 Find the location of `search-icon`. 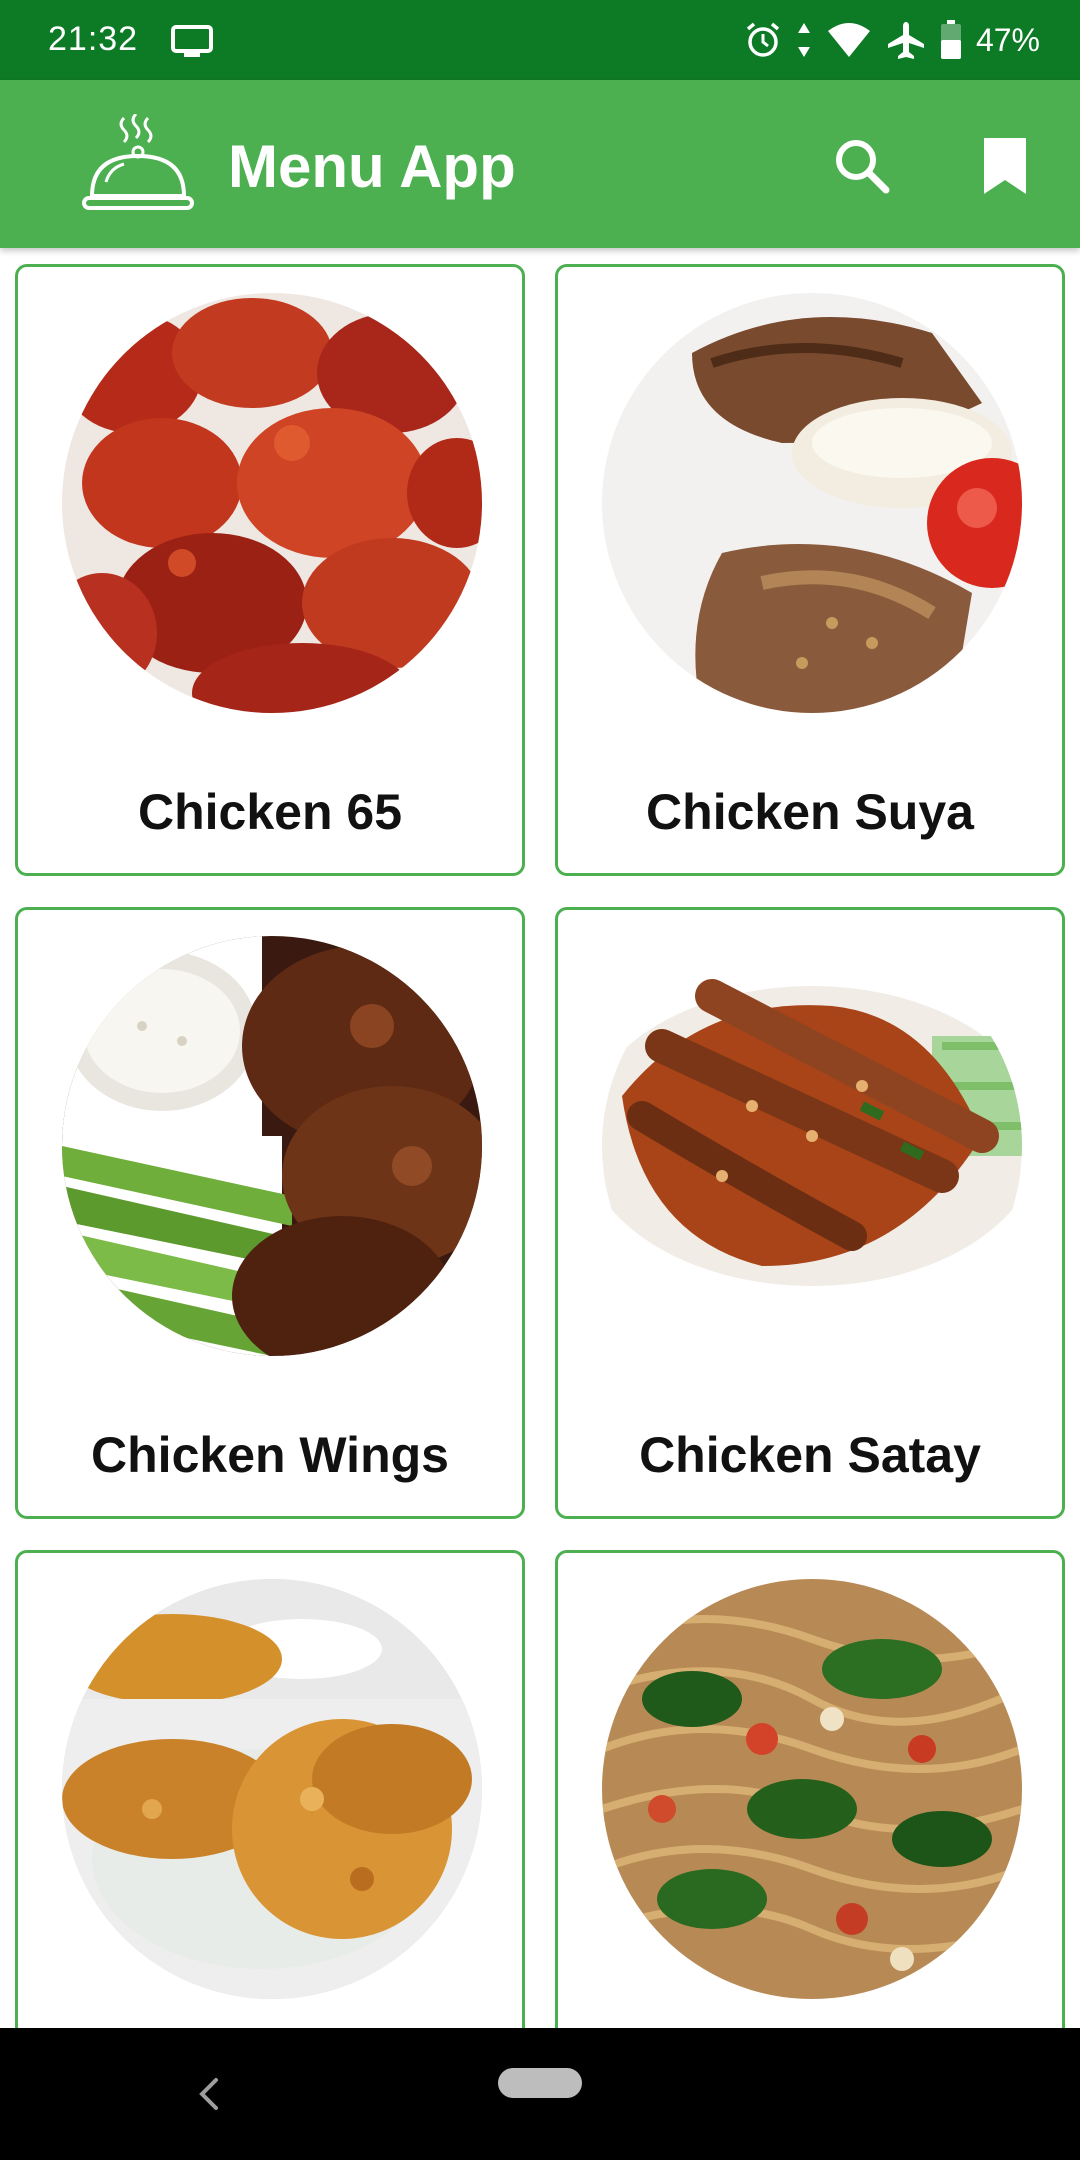

search-icon is located at coordinates (862, 166).